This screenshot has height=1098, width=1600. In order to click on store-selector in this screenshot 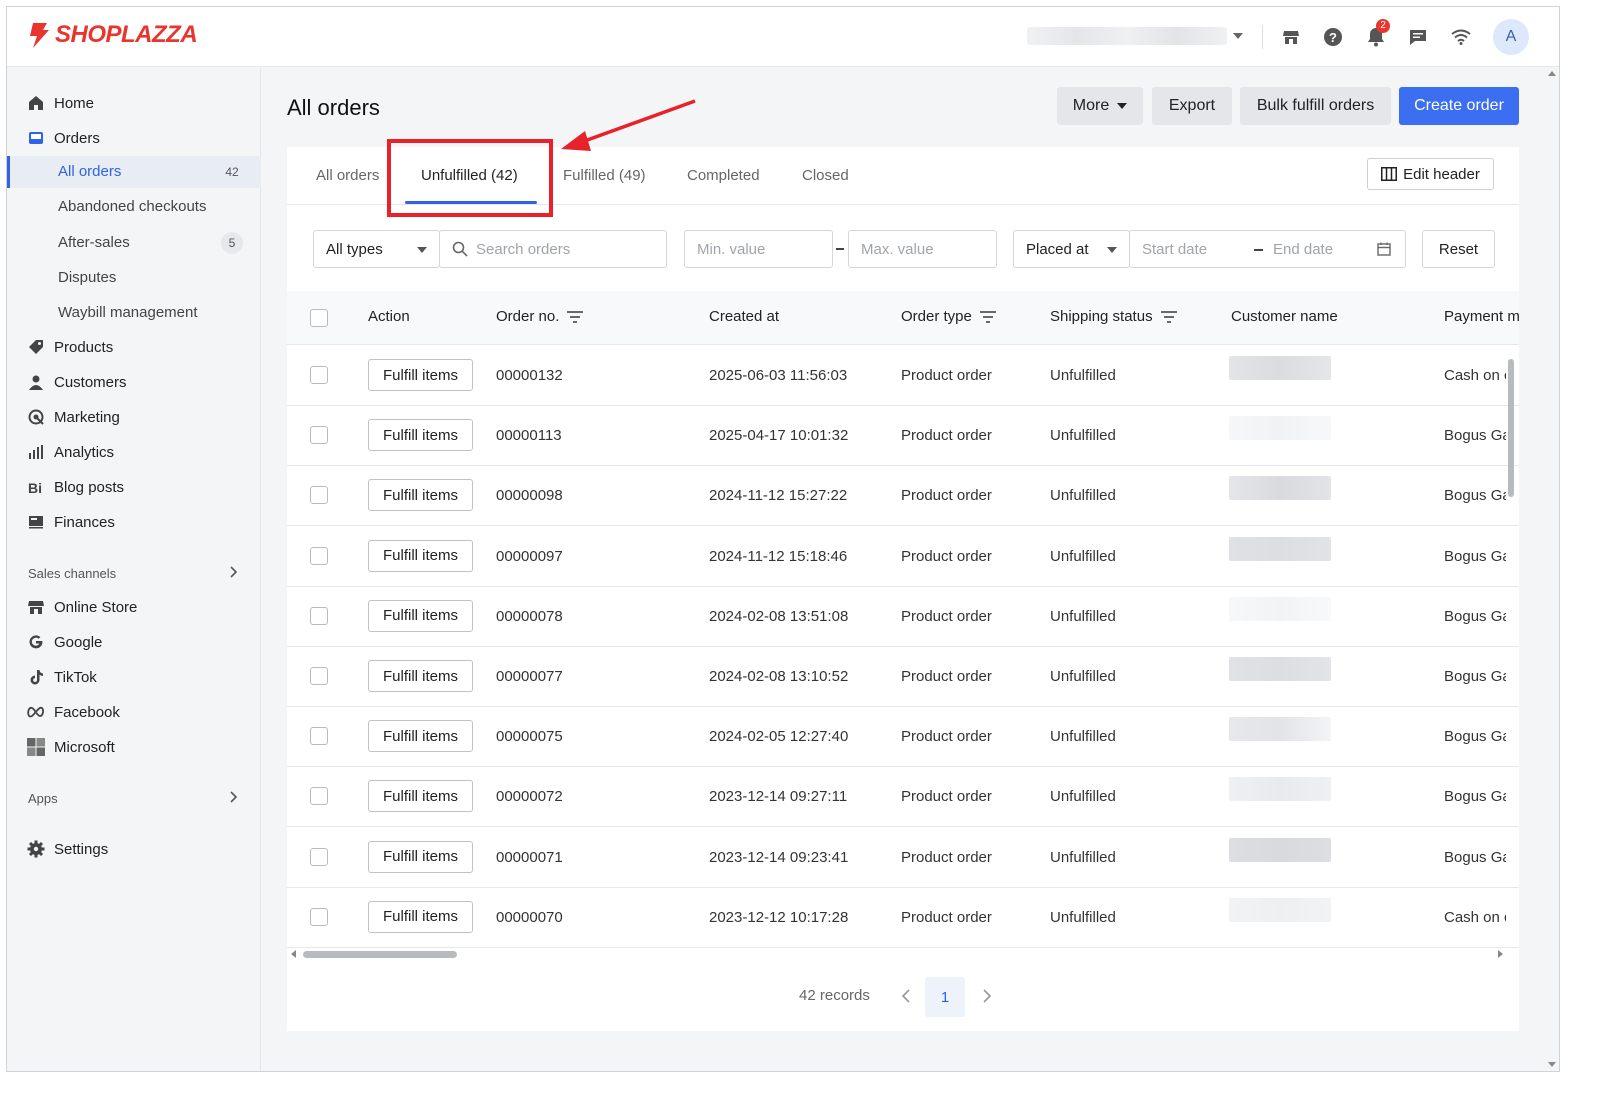, I will do `click(1127, 36)`.